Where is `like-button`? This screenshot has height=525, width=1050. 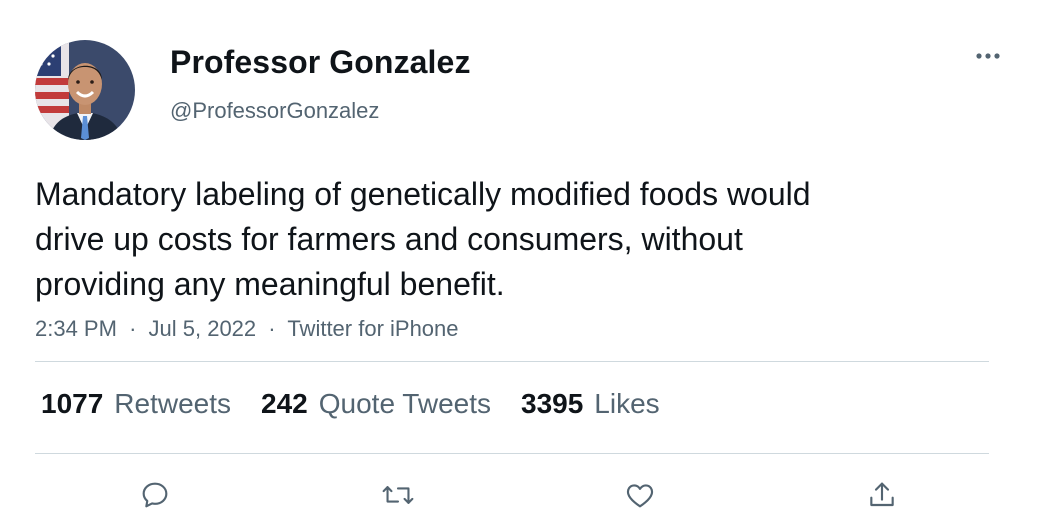
like-button is located at coordinates (640, 495).